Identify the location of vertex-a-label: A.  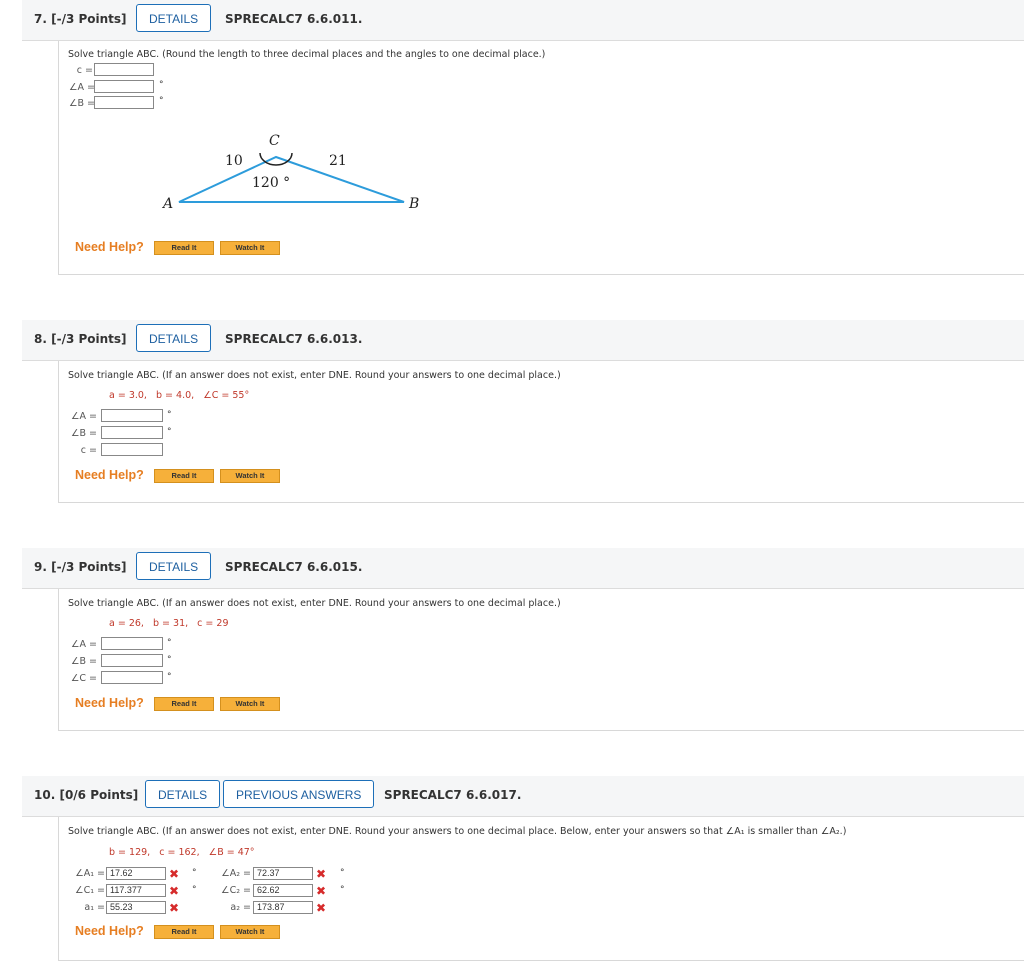
(167, 204).